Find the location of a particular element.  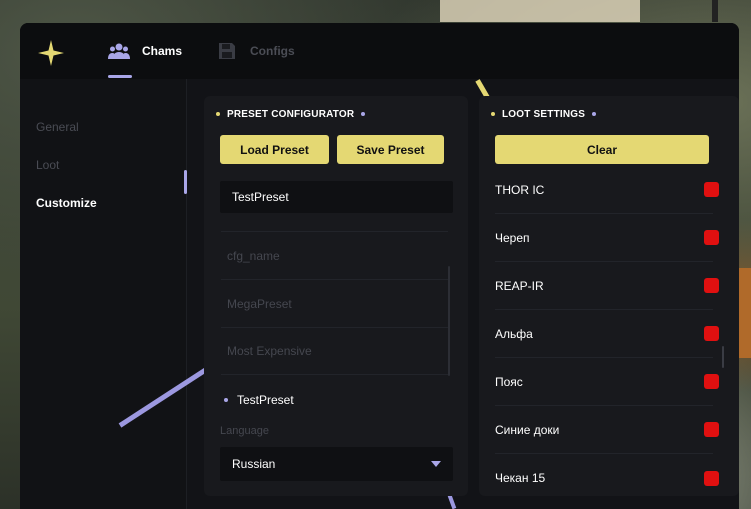

background-pole is located at coordinates (715, 11).